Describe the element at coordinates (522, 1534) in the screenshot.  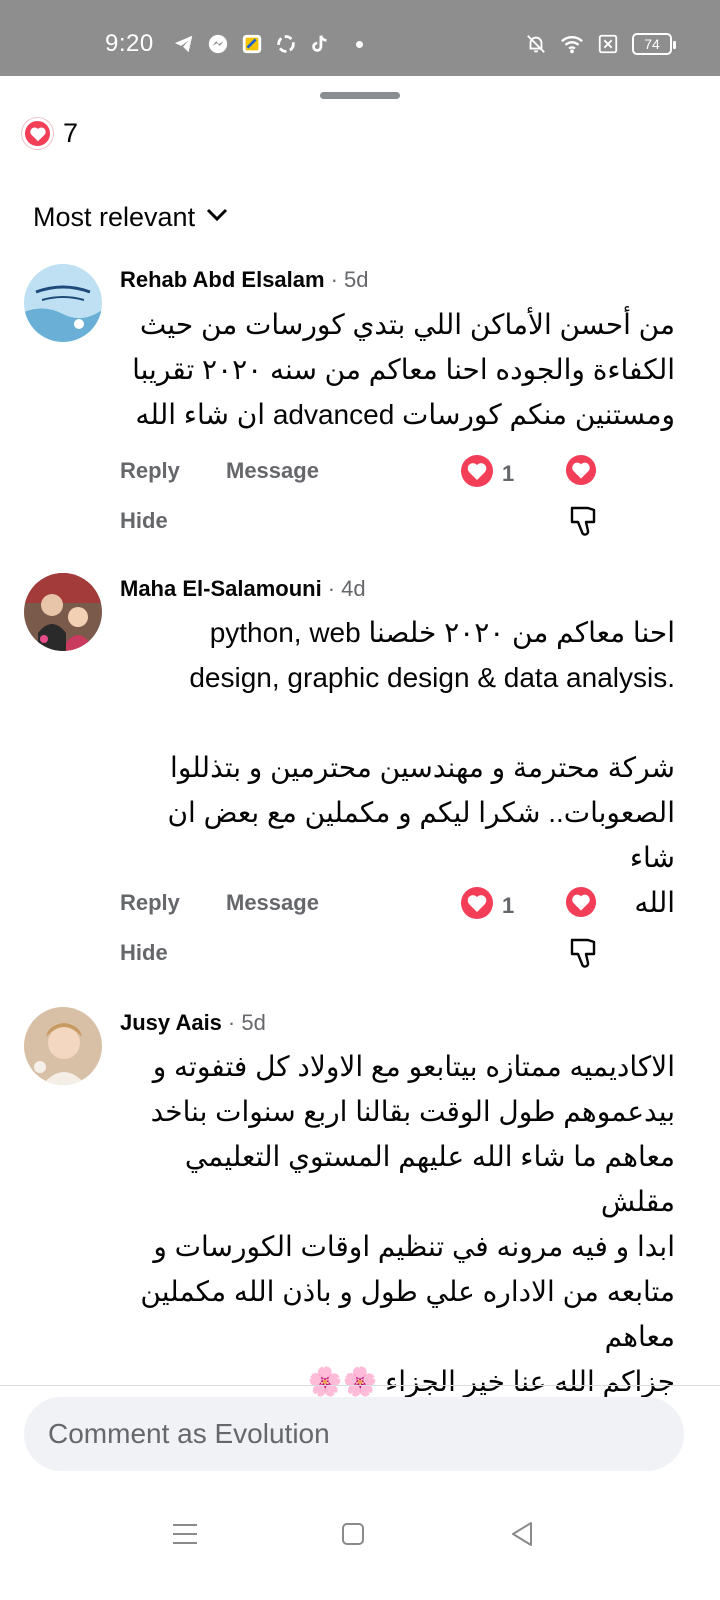
I see `back-icon` at that location.